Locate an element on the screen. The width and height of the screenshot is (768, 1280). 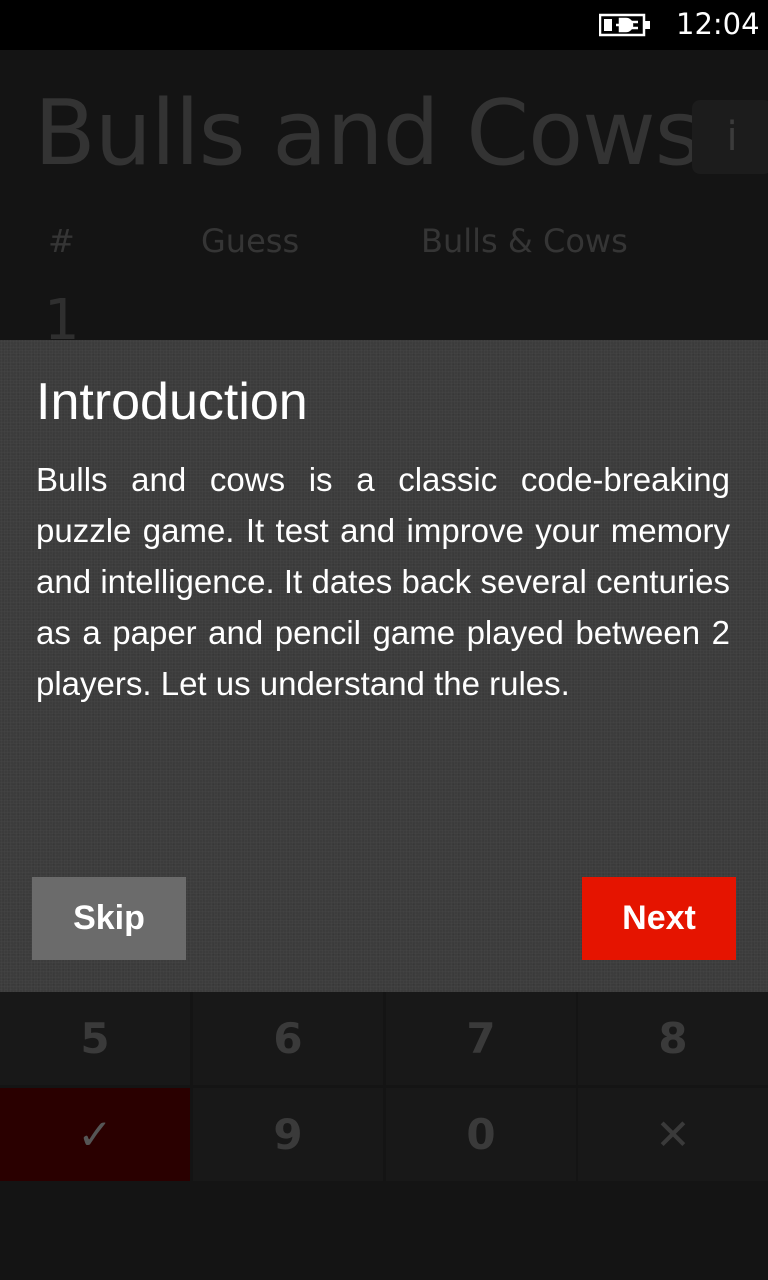
key-8: 8 is located at coordinates (673, 1038).